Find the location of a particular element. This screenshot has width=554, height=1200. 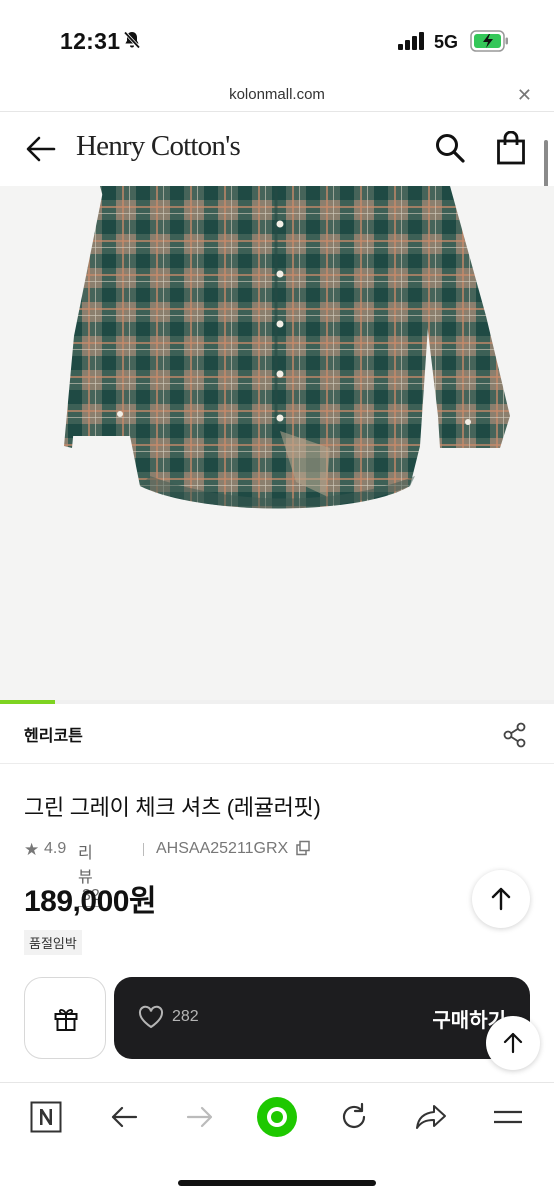

copy-icon is located at coordinates (303, 850).